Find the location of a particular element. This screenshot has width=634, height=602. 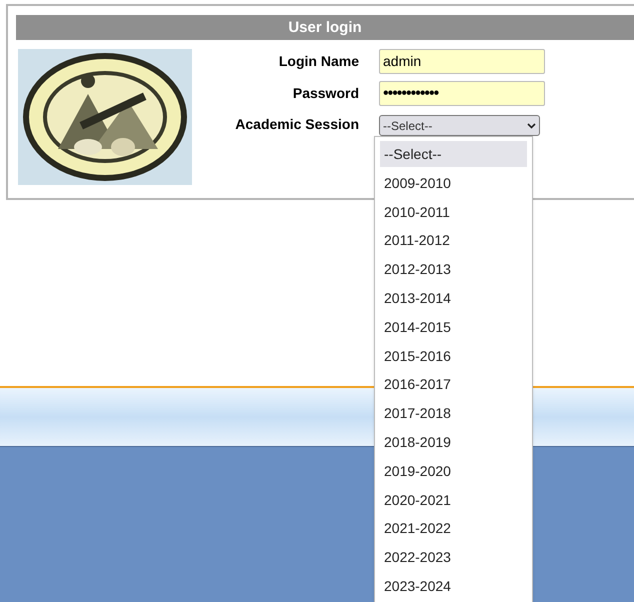

password-field: •••••••••••• is located at coordinates (462, 93).